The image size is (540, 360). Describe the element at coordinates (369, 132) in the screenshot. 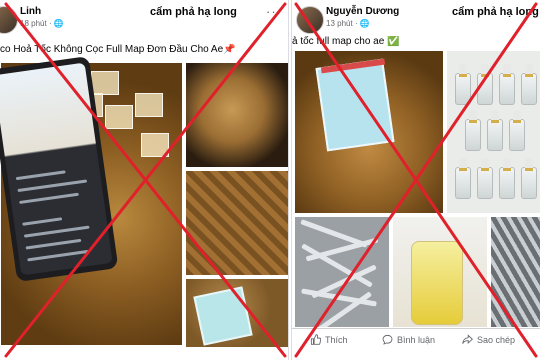

I see `post-photo-top-left` at that location.